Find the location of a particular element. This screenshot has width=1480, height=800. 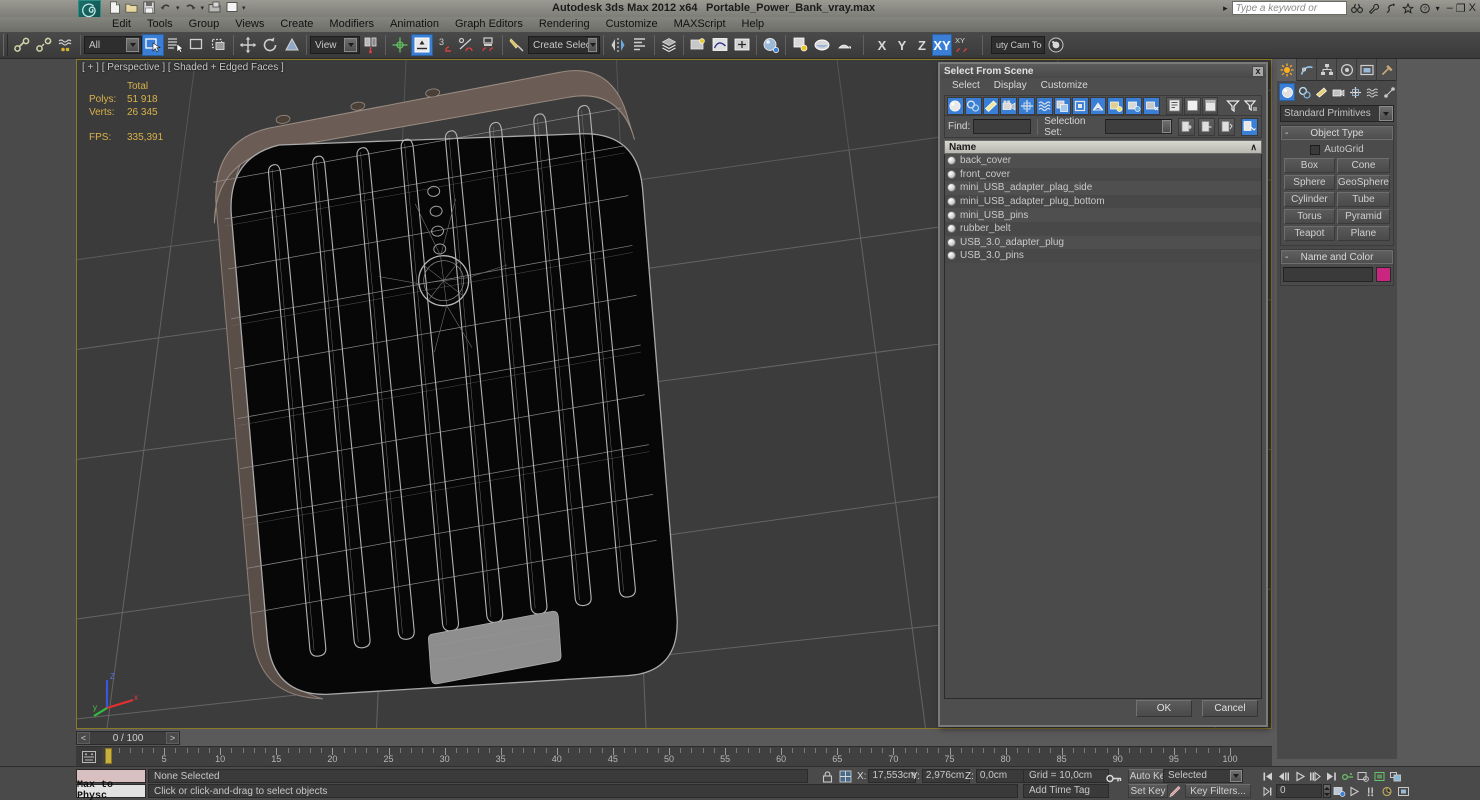

zoom-extents-selected-icon is located at coordinates (1387, 791).